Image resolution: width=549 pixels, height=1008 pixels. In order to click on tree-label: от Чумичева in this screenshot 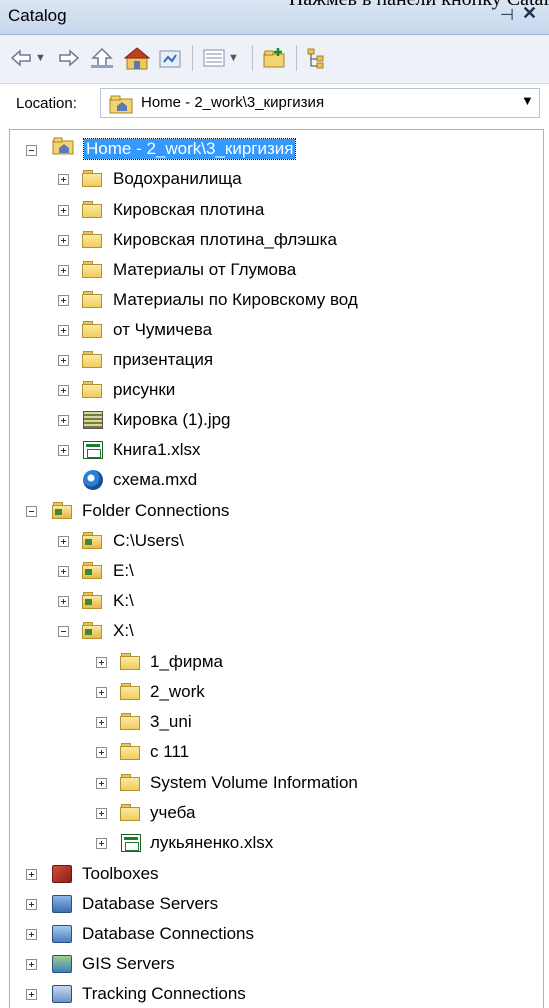, I will do `click(163, 329)`.